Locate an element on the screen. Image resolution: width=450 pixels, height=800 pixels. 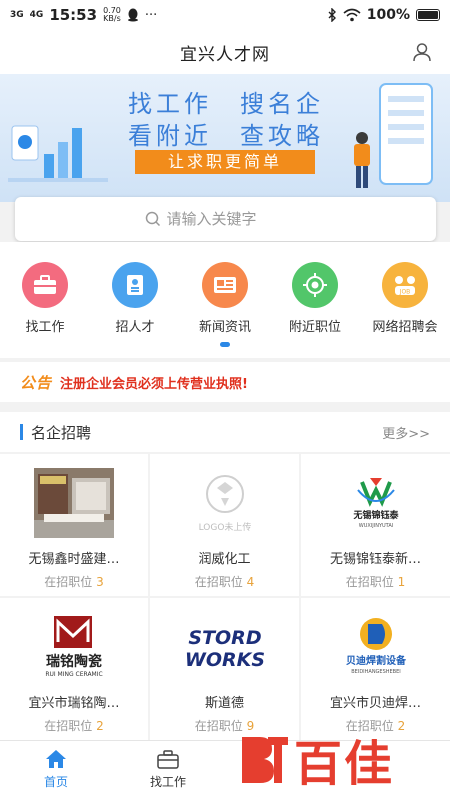
logo-text-line-2: WORKS is located at coordinates (224, 660).